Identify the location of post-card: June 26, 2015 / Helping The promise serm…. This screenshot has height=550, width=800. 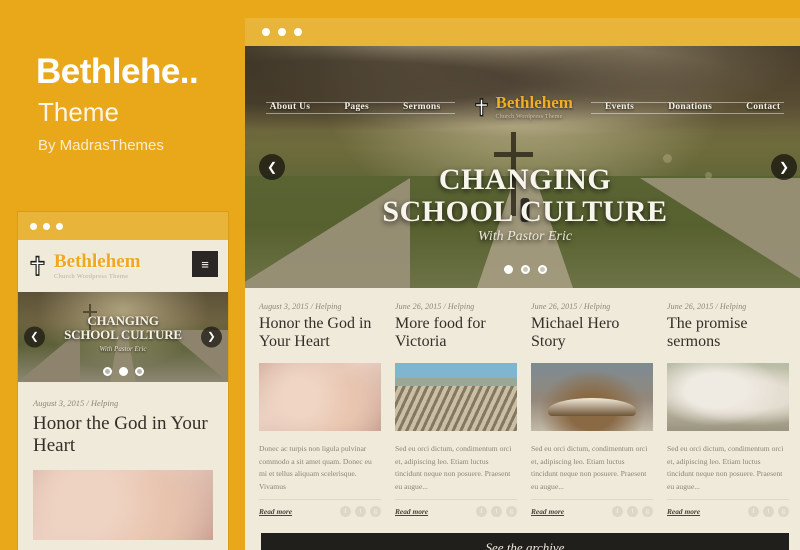
(728, 410).